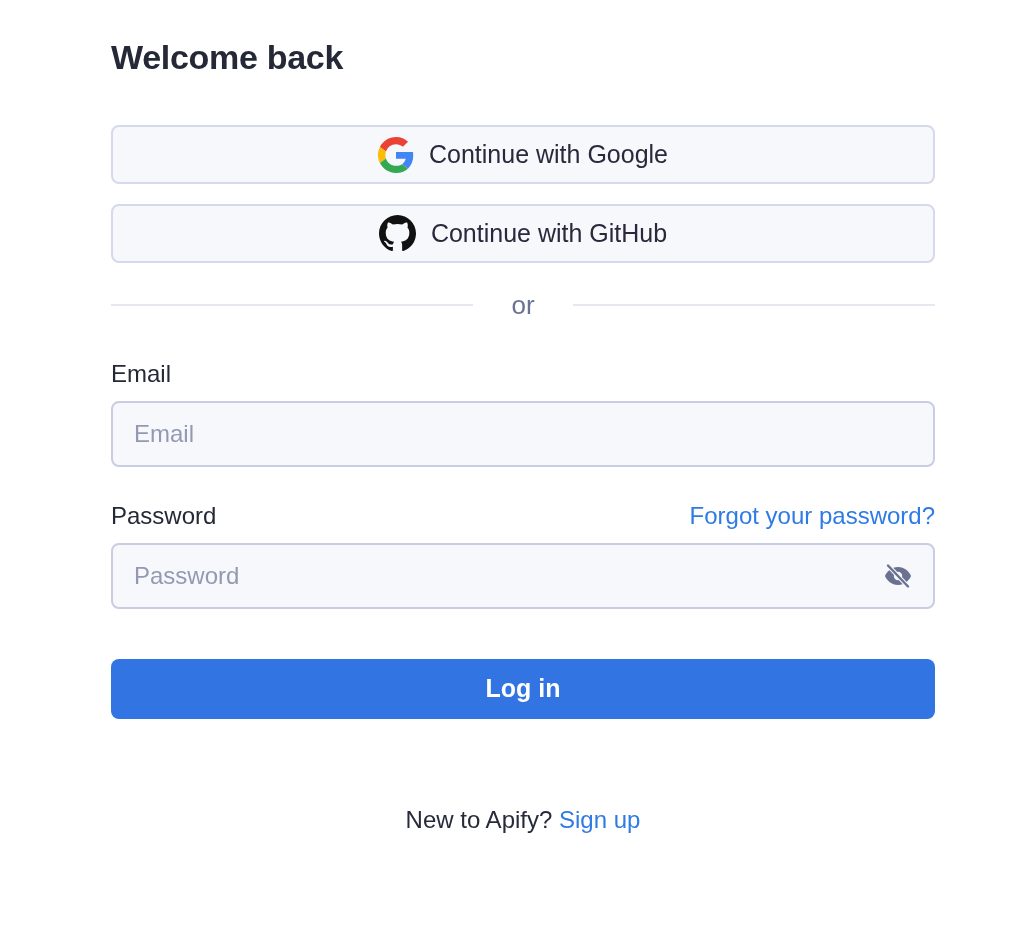  I want to click on google-g-icon, so click(395, 154).